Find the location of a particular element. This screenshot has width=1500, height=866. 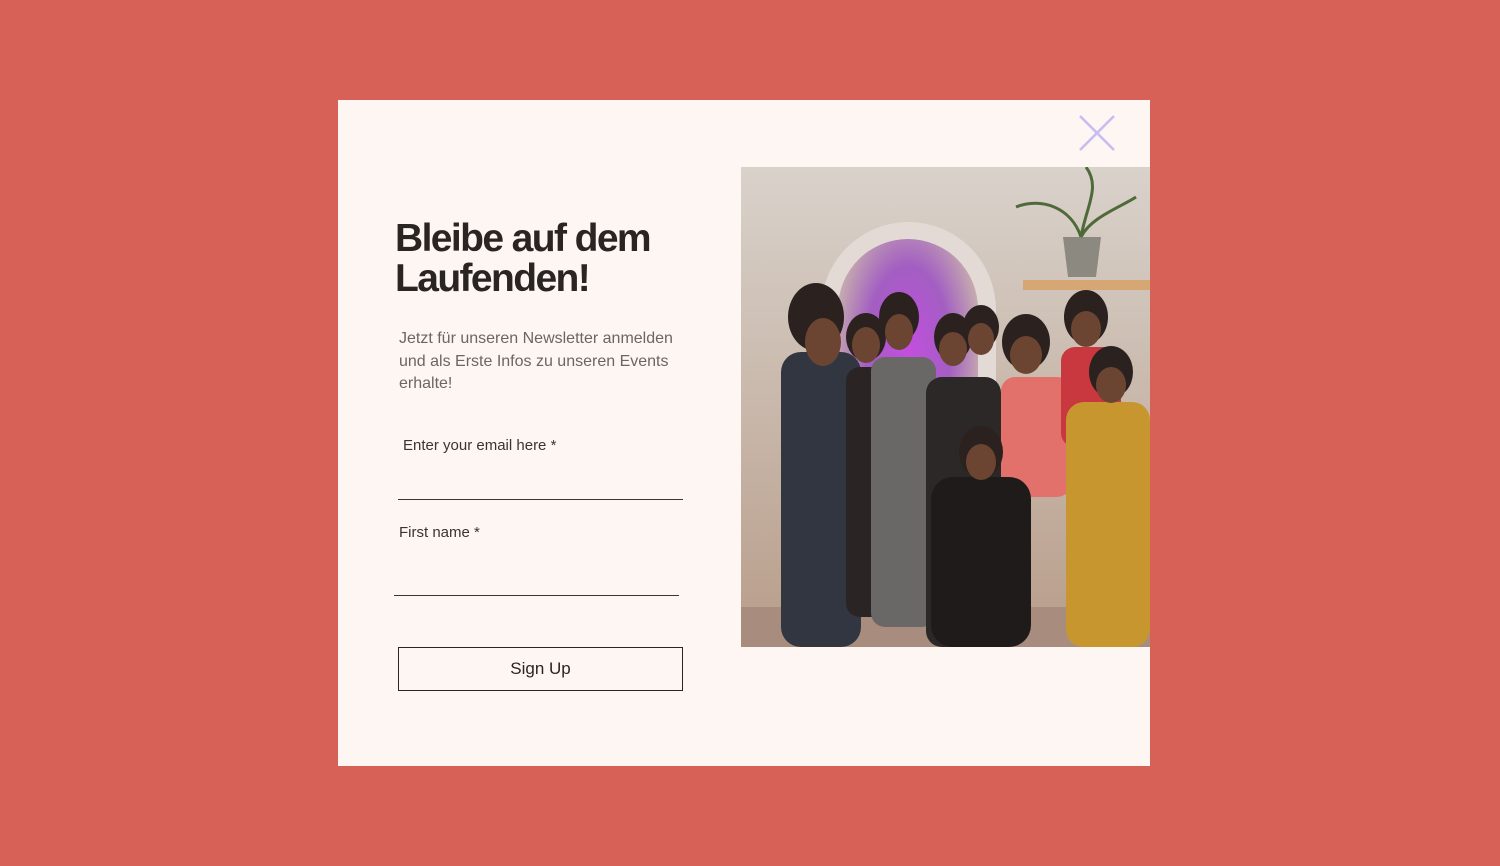

sign-up-button: Sign Up is located at coordinates (540, 669).